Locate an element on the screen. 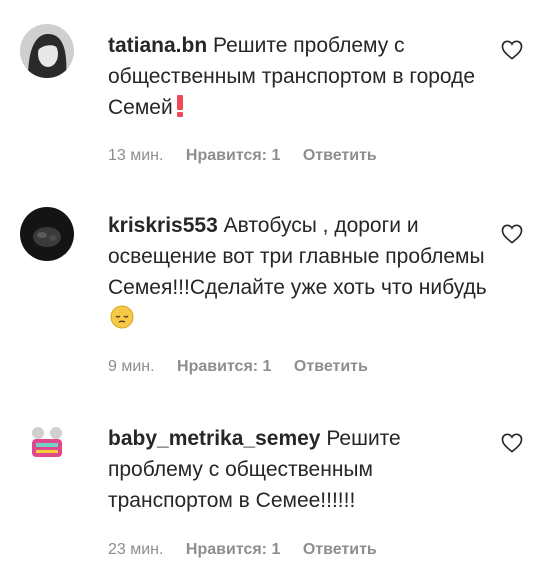  pensive-face-icon is located at coordinates (122, 321).